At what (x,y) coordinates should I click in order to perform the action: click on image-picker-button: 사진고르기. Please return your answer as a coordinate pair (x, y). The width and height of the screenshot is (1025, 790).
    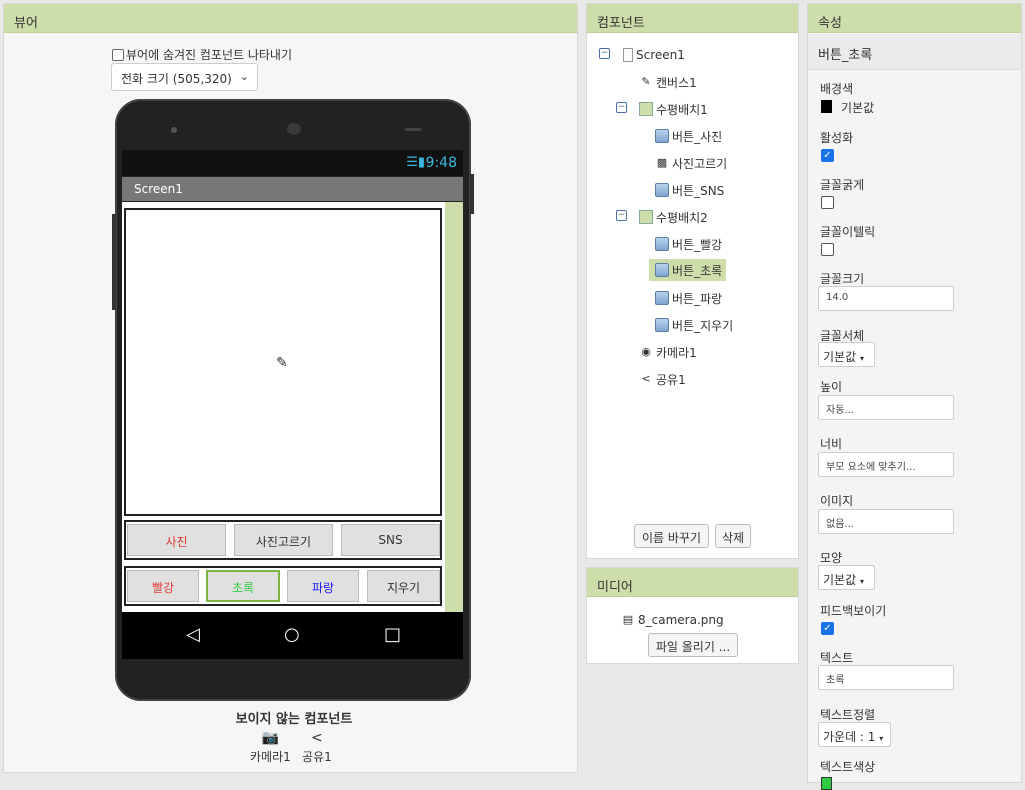
    Looking at the image, I should click on (283, 540).